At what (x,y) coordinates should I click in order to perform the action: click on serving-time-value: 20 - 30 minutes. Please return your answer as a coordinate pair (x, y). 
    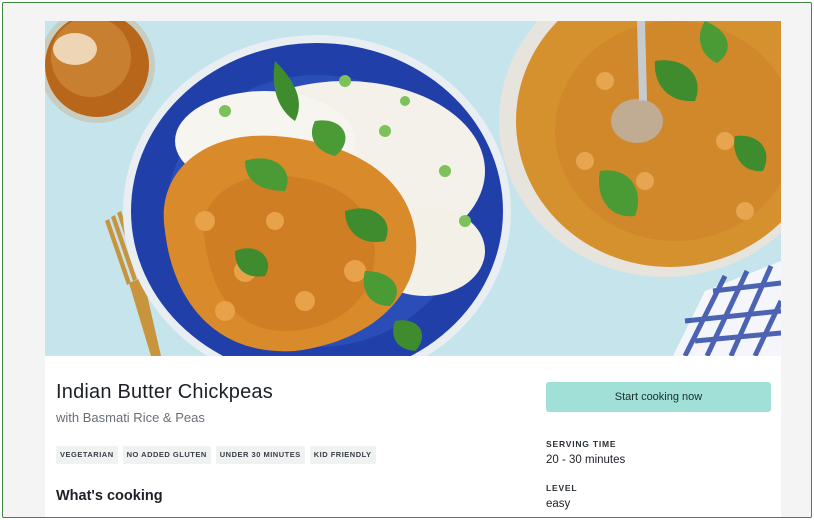
    Looking at the image, I should click on (586, 460).